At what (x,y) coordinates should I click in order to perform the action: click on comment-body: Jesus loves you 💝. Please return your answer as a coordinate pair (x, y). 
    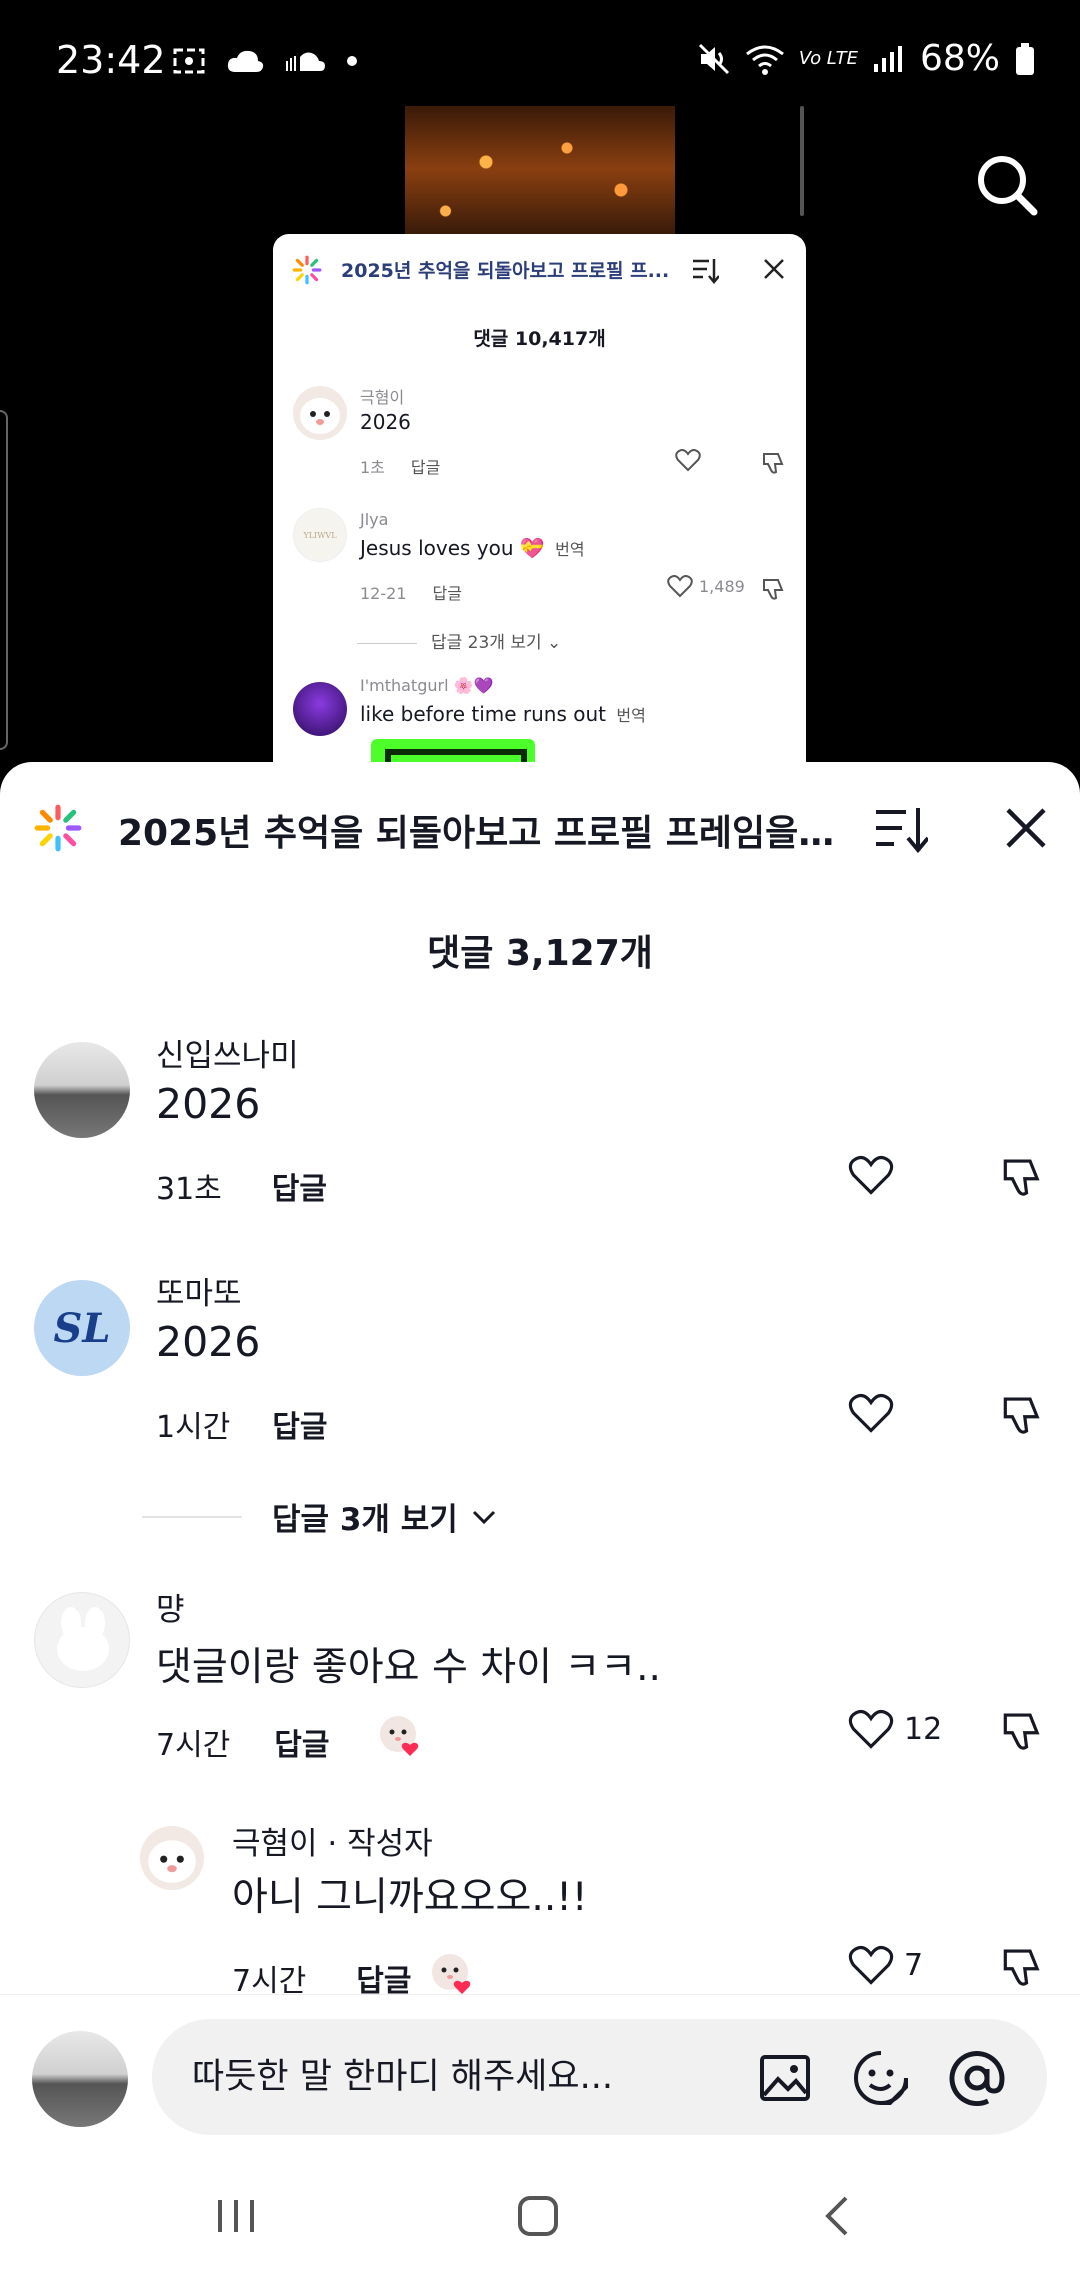
    Looking at the image, I should click on (452, 548).